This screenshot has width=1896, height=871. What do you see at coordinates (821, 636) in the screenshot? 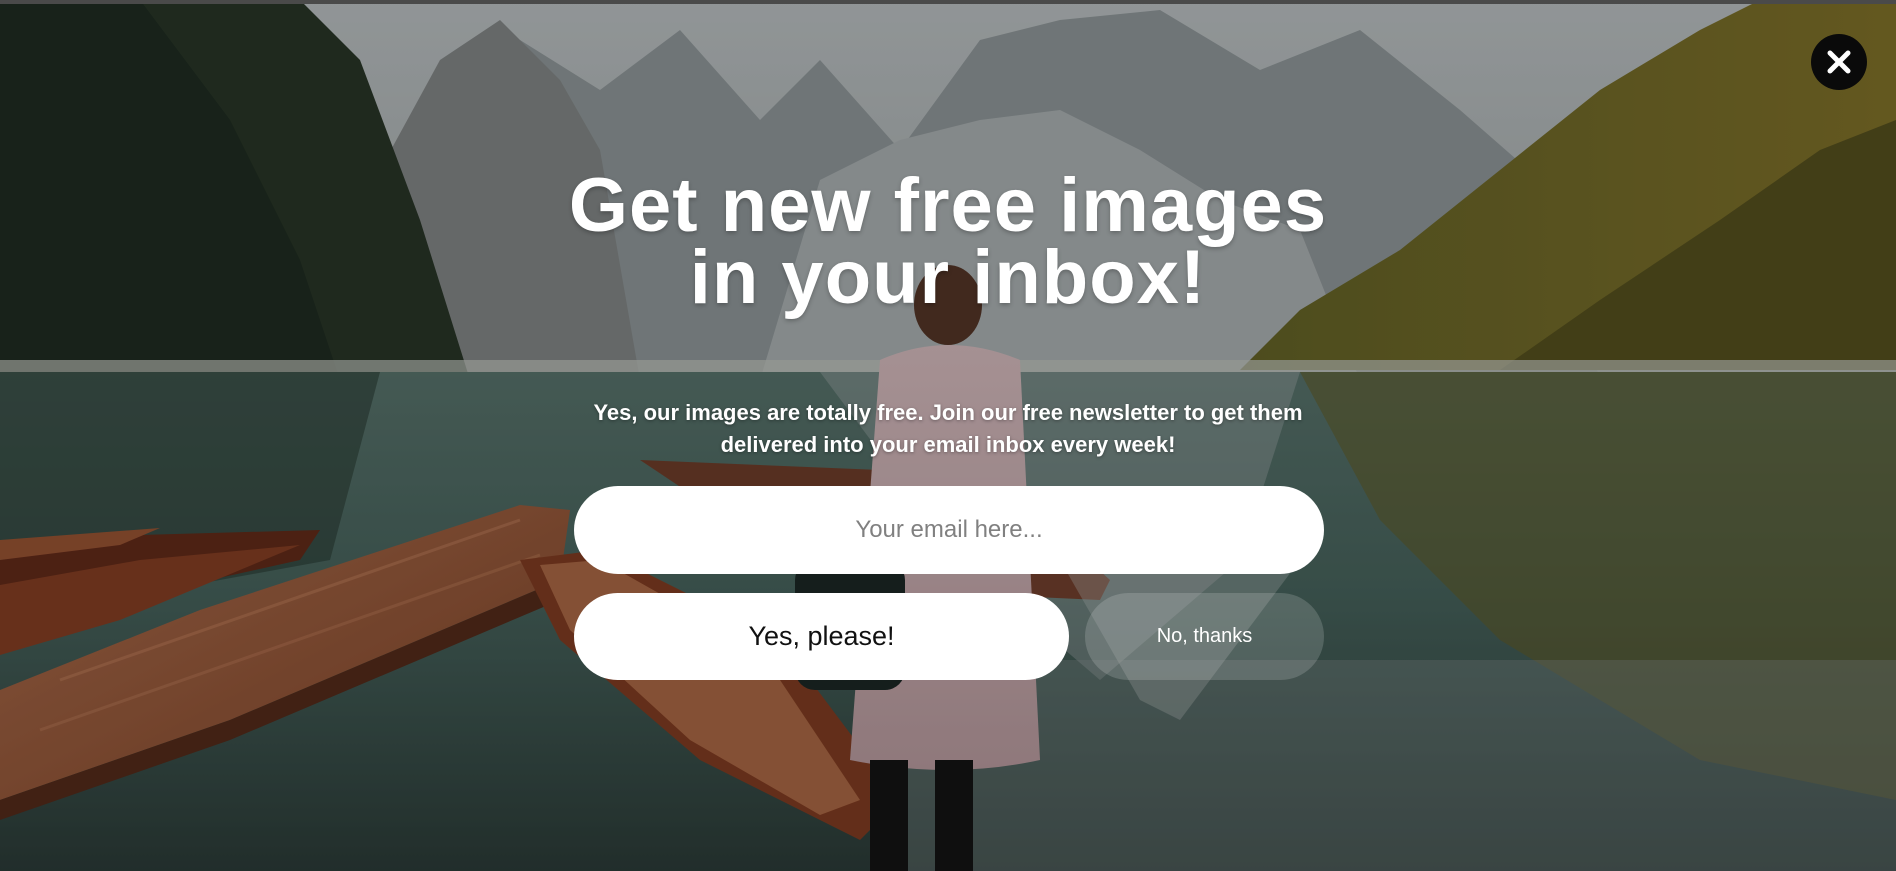
I see `yes-please-button: Yes, please!` at bounding box center [821, 636].